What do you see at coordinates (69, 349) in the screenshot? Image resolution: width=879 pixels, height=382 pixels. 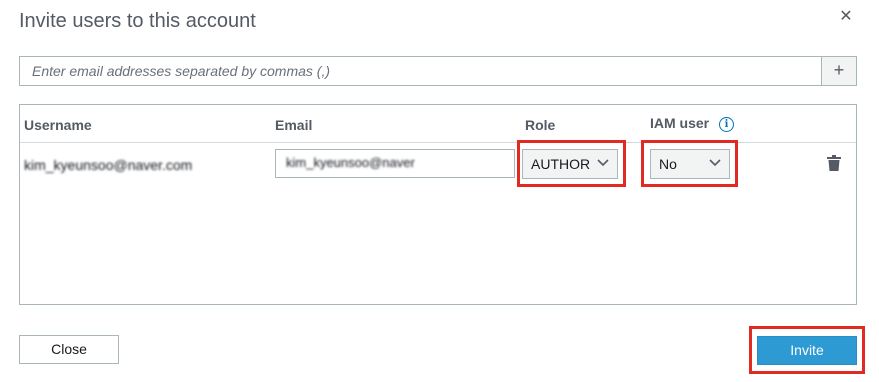 I see `close-button: Close` at bounding box center [69, 349].